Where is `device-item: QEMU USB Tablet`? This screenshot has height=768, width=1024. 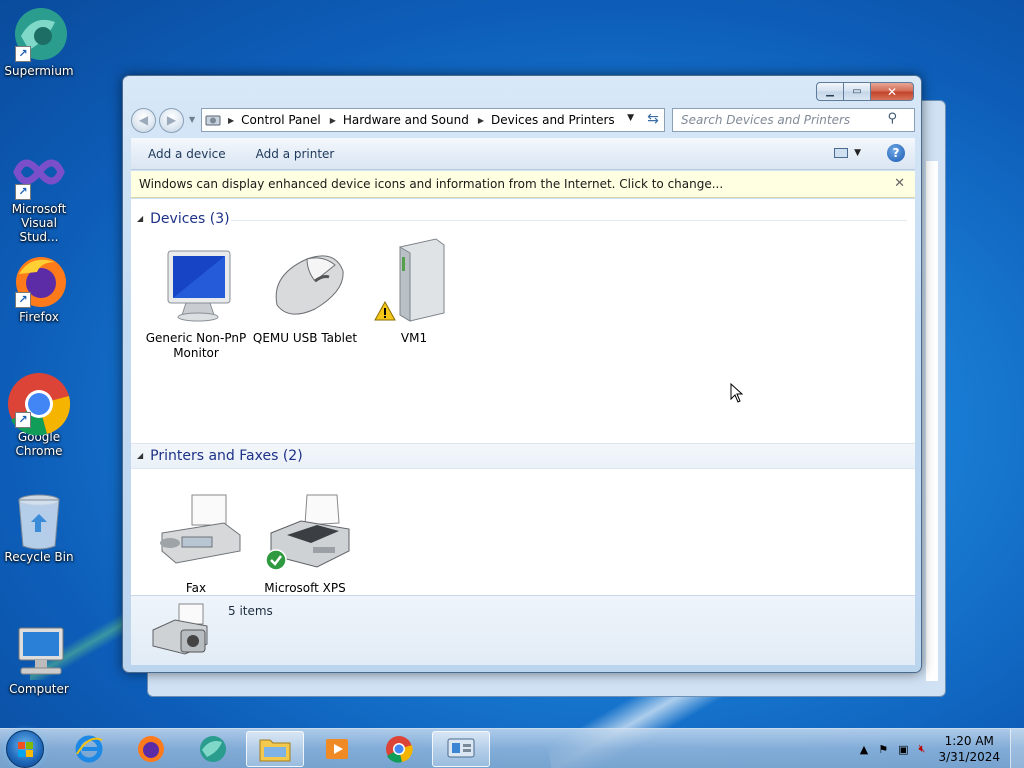
device-item: QEMU USB Tablet is located at coordinates (305, 290).